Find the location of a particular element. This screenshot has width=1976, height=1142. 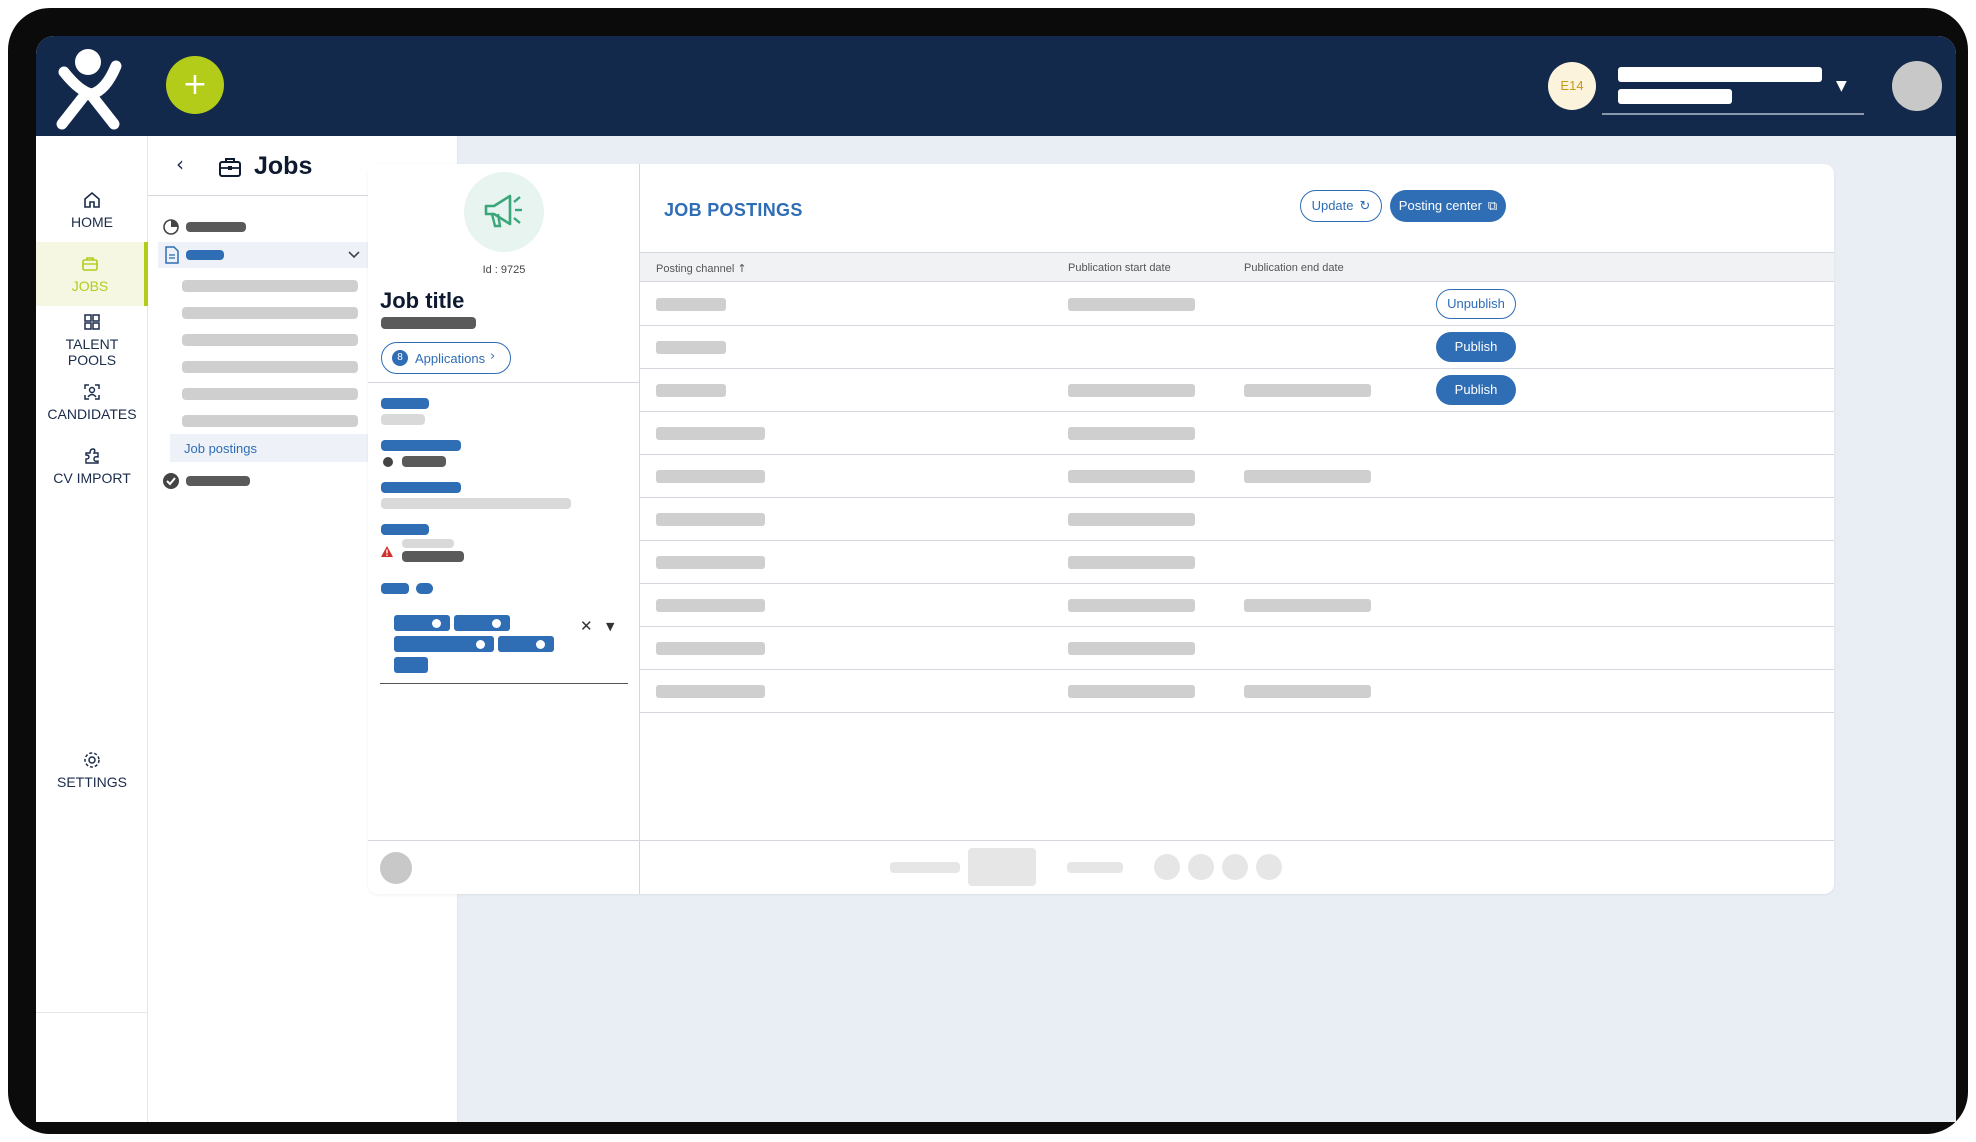

pagination-info is located at coordinates (925, 867).